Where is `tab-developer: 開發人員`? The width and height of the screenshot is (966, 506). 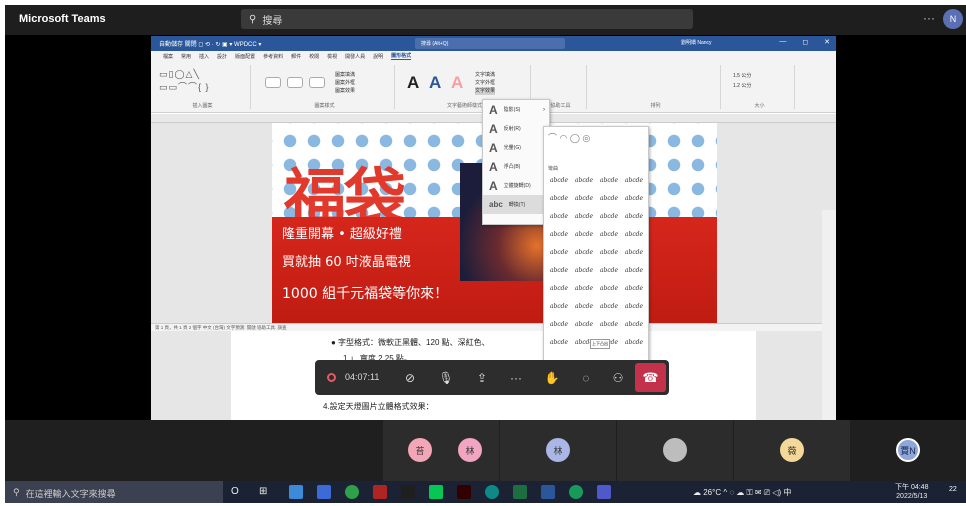 tab-developer: 開發人員 is located at coordinates (355, 56).